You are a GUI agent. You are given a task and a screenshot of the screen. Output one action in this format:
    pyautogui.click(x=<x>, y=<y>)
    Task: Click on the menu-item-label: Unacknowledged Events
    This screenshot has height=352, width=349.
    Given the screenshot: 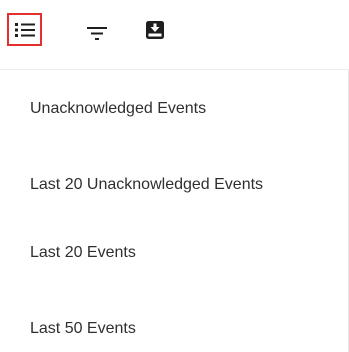 What is the action you would take?
    pyautogui.click(x=118, y=108)
    